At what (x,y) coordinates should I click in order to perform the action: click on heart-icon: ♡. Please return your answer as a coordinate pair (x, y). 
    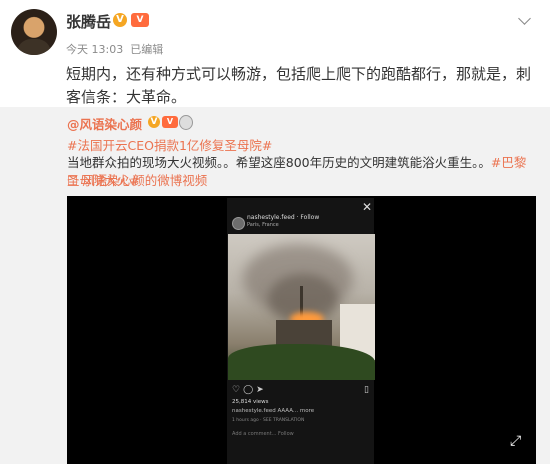
    Looking at the image, I should click on (238, 390).